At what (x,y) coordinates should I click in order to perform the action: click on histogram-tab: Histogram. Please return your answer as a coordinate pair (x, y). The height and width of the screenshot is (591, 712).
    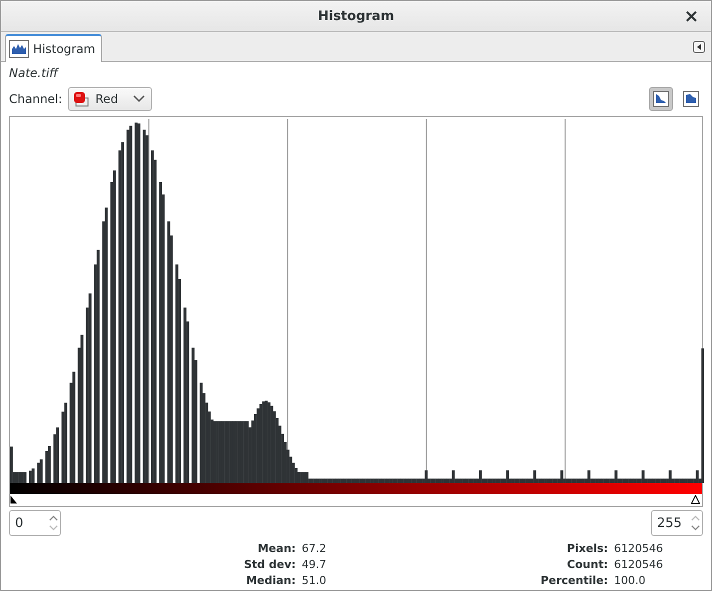
    Looking at the image, I should click on (53, 48).